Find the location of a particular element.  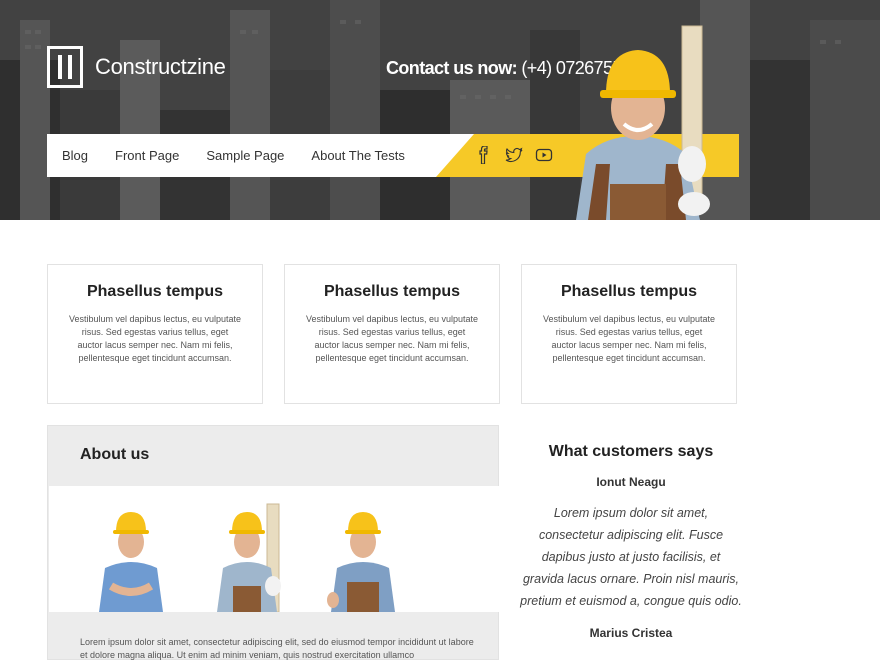

twitter-icon is located at coordinates (514, 155).